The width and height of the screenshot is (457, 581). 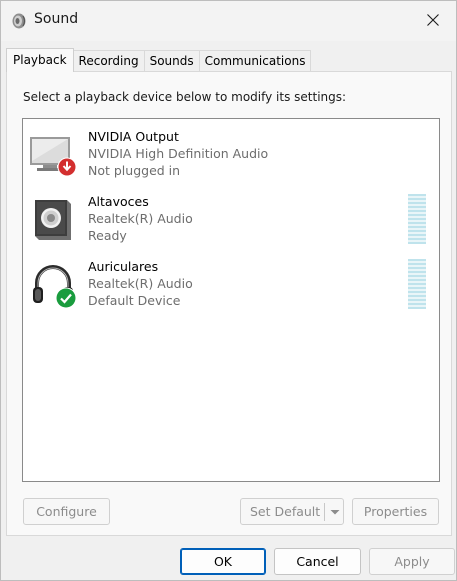 What do you see at coordinates (118, 201) in the screenshot?
I see `device-name: Altavoces` at bounding box center [118, 201].